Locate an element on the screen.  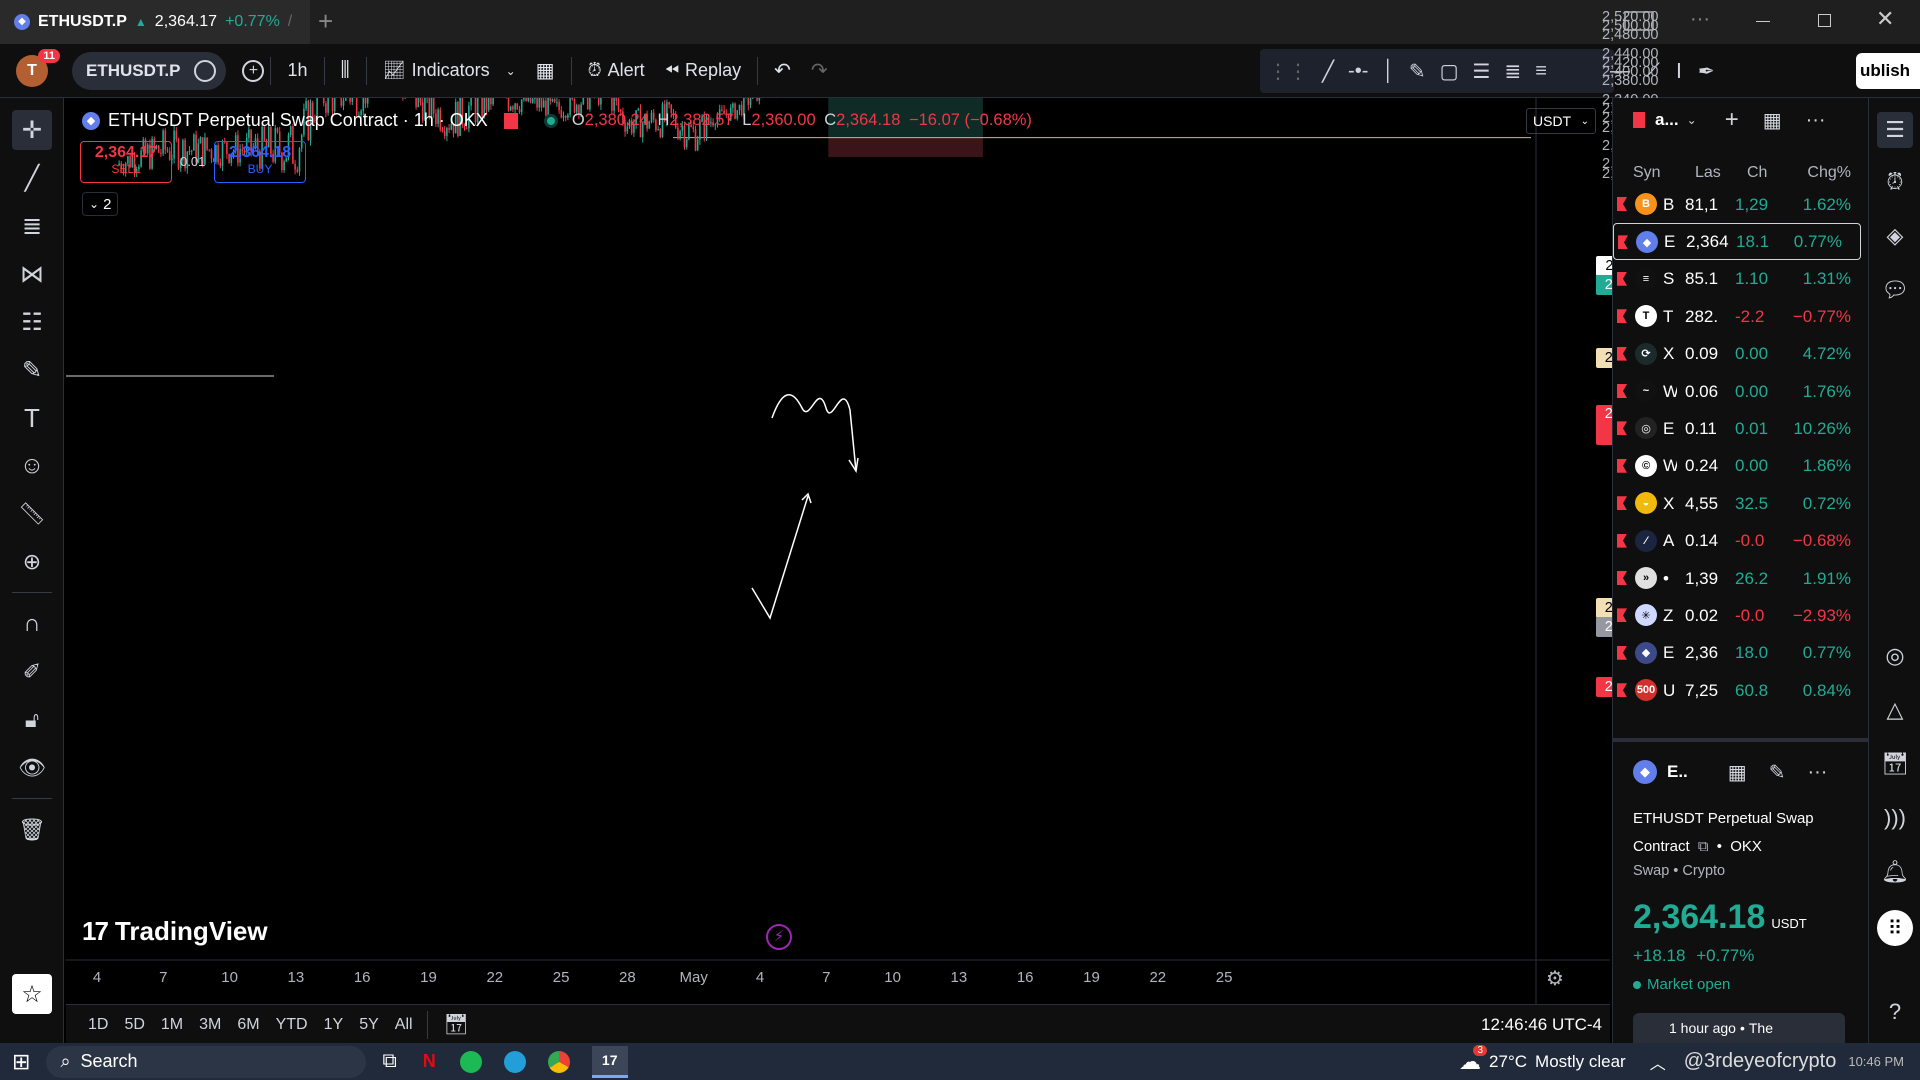
fib-tool-icon: ☰ is located at coordinates (1482, 71).